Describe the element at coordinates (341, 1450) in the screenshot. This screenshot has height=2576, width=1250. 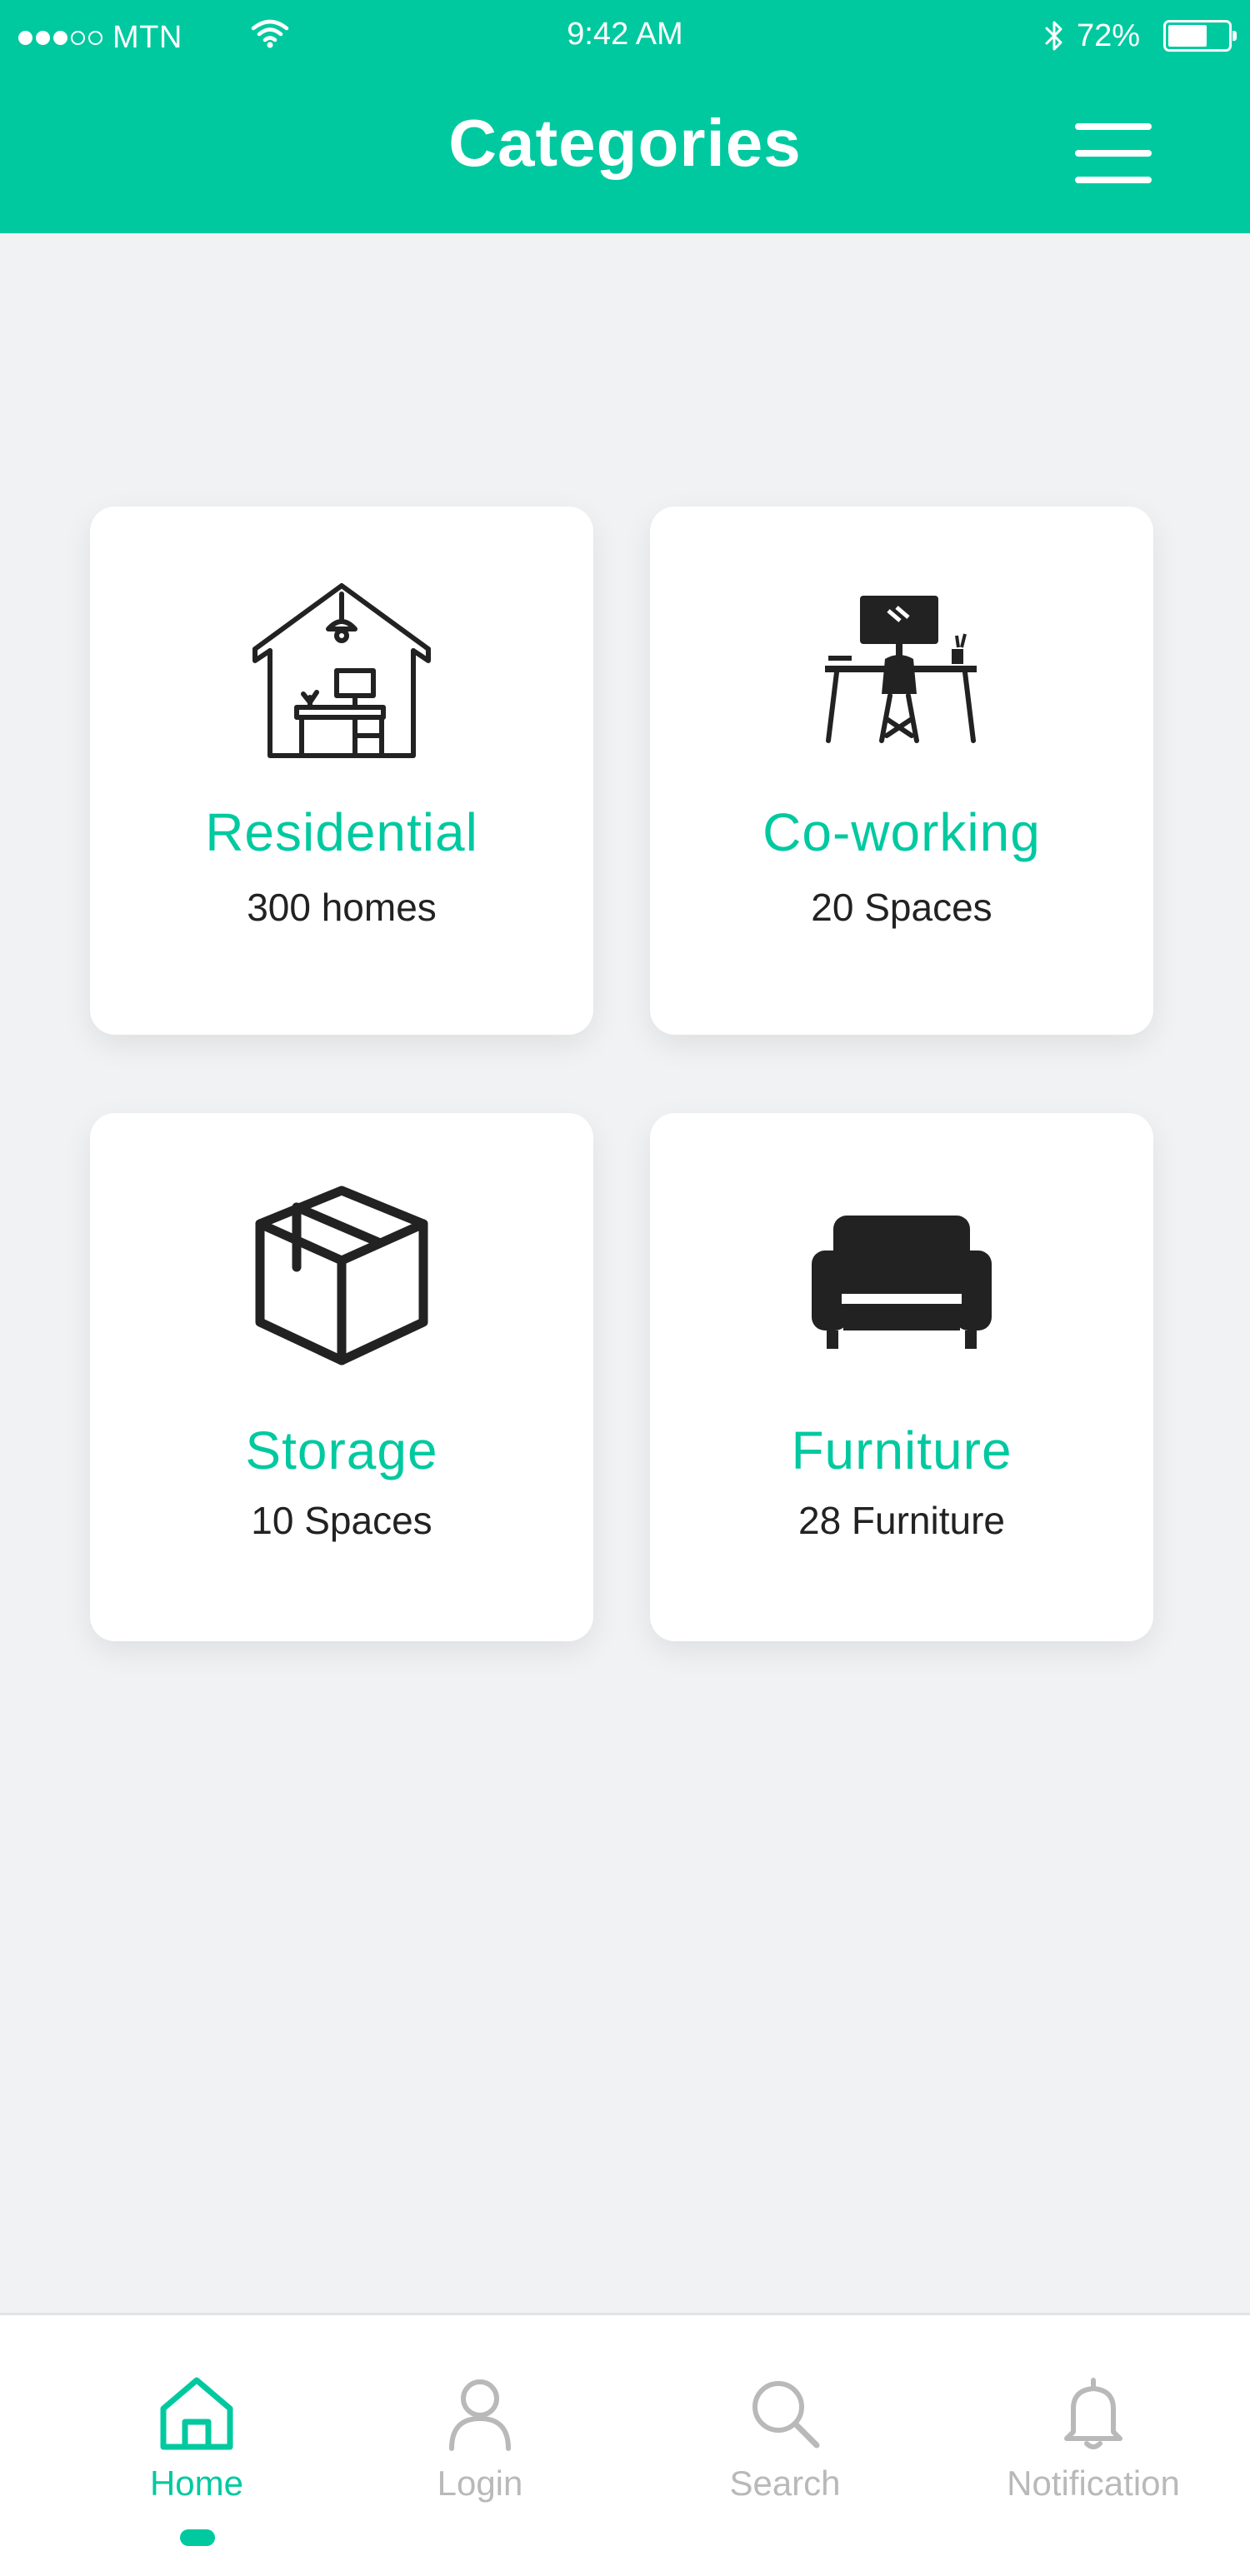
I see `category-title: Storage` at that location.